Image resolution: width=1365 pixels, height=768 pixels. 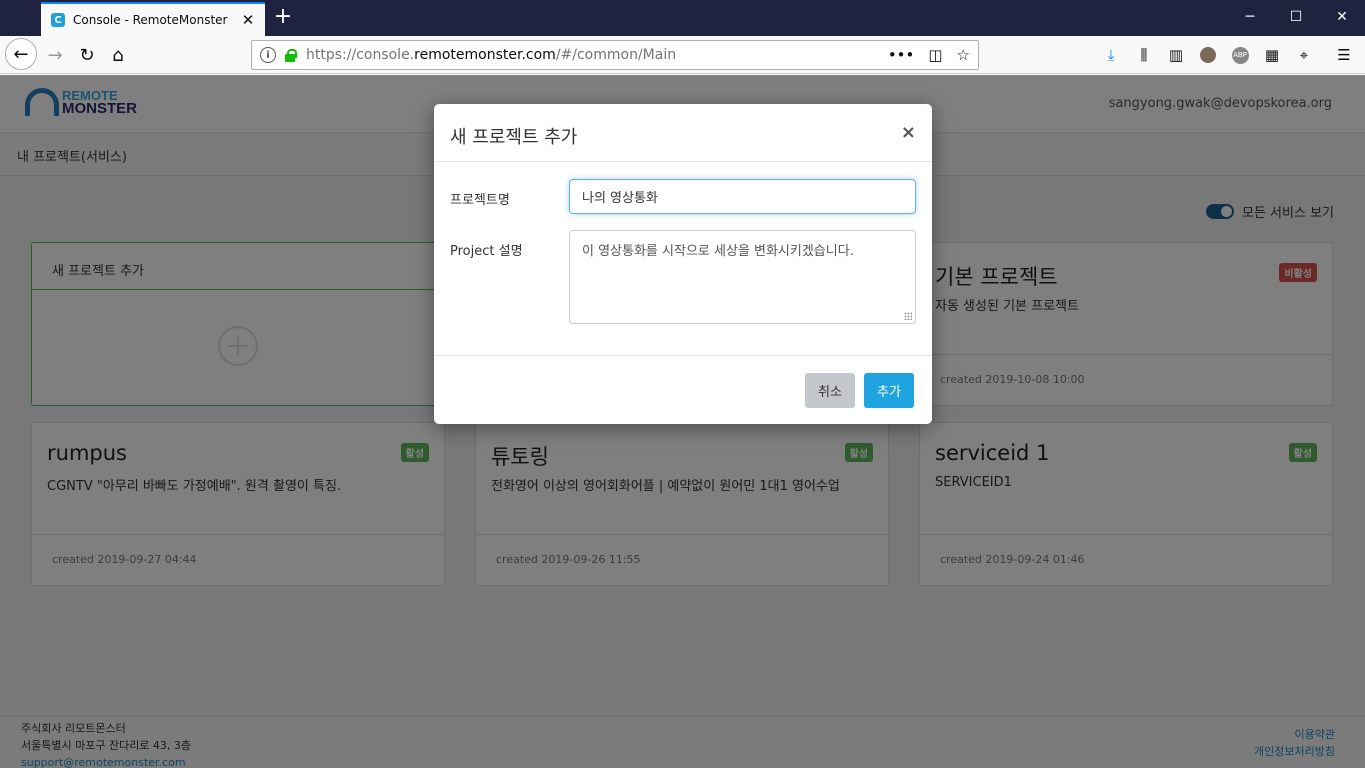 I want to click on lock-icon, so click(x=290, y=55).